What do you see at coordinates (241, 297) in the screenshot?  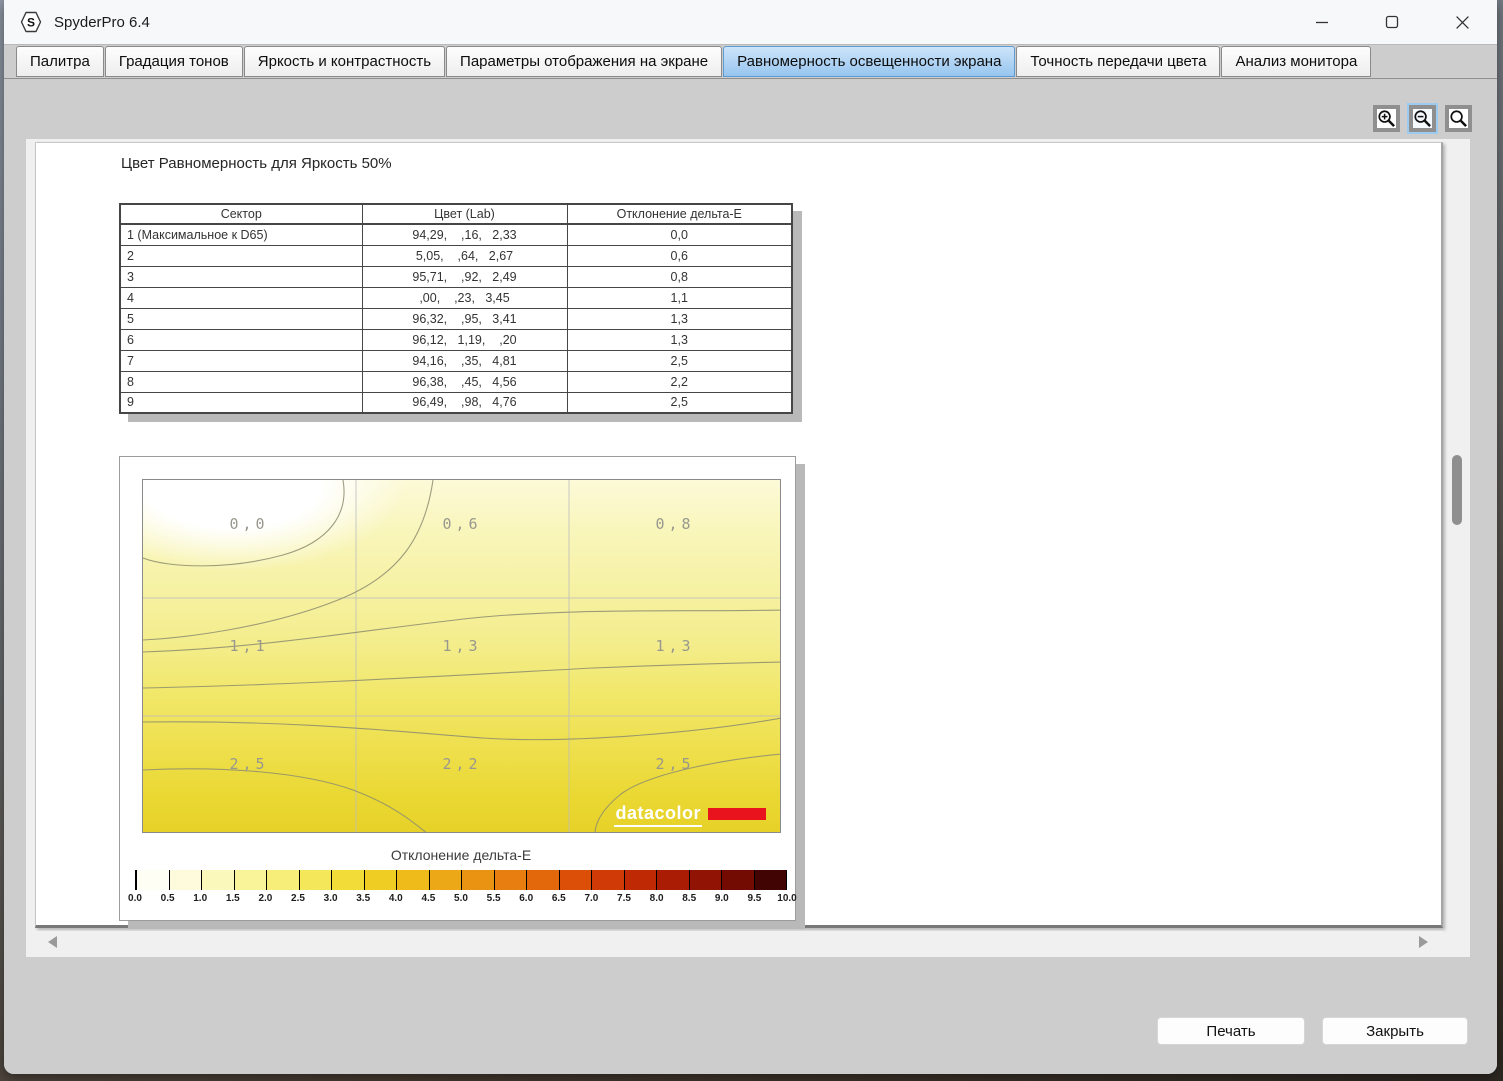 I see `table-cell: 4` at bounding box center [241, 297].